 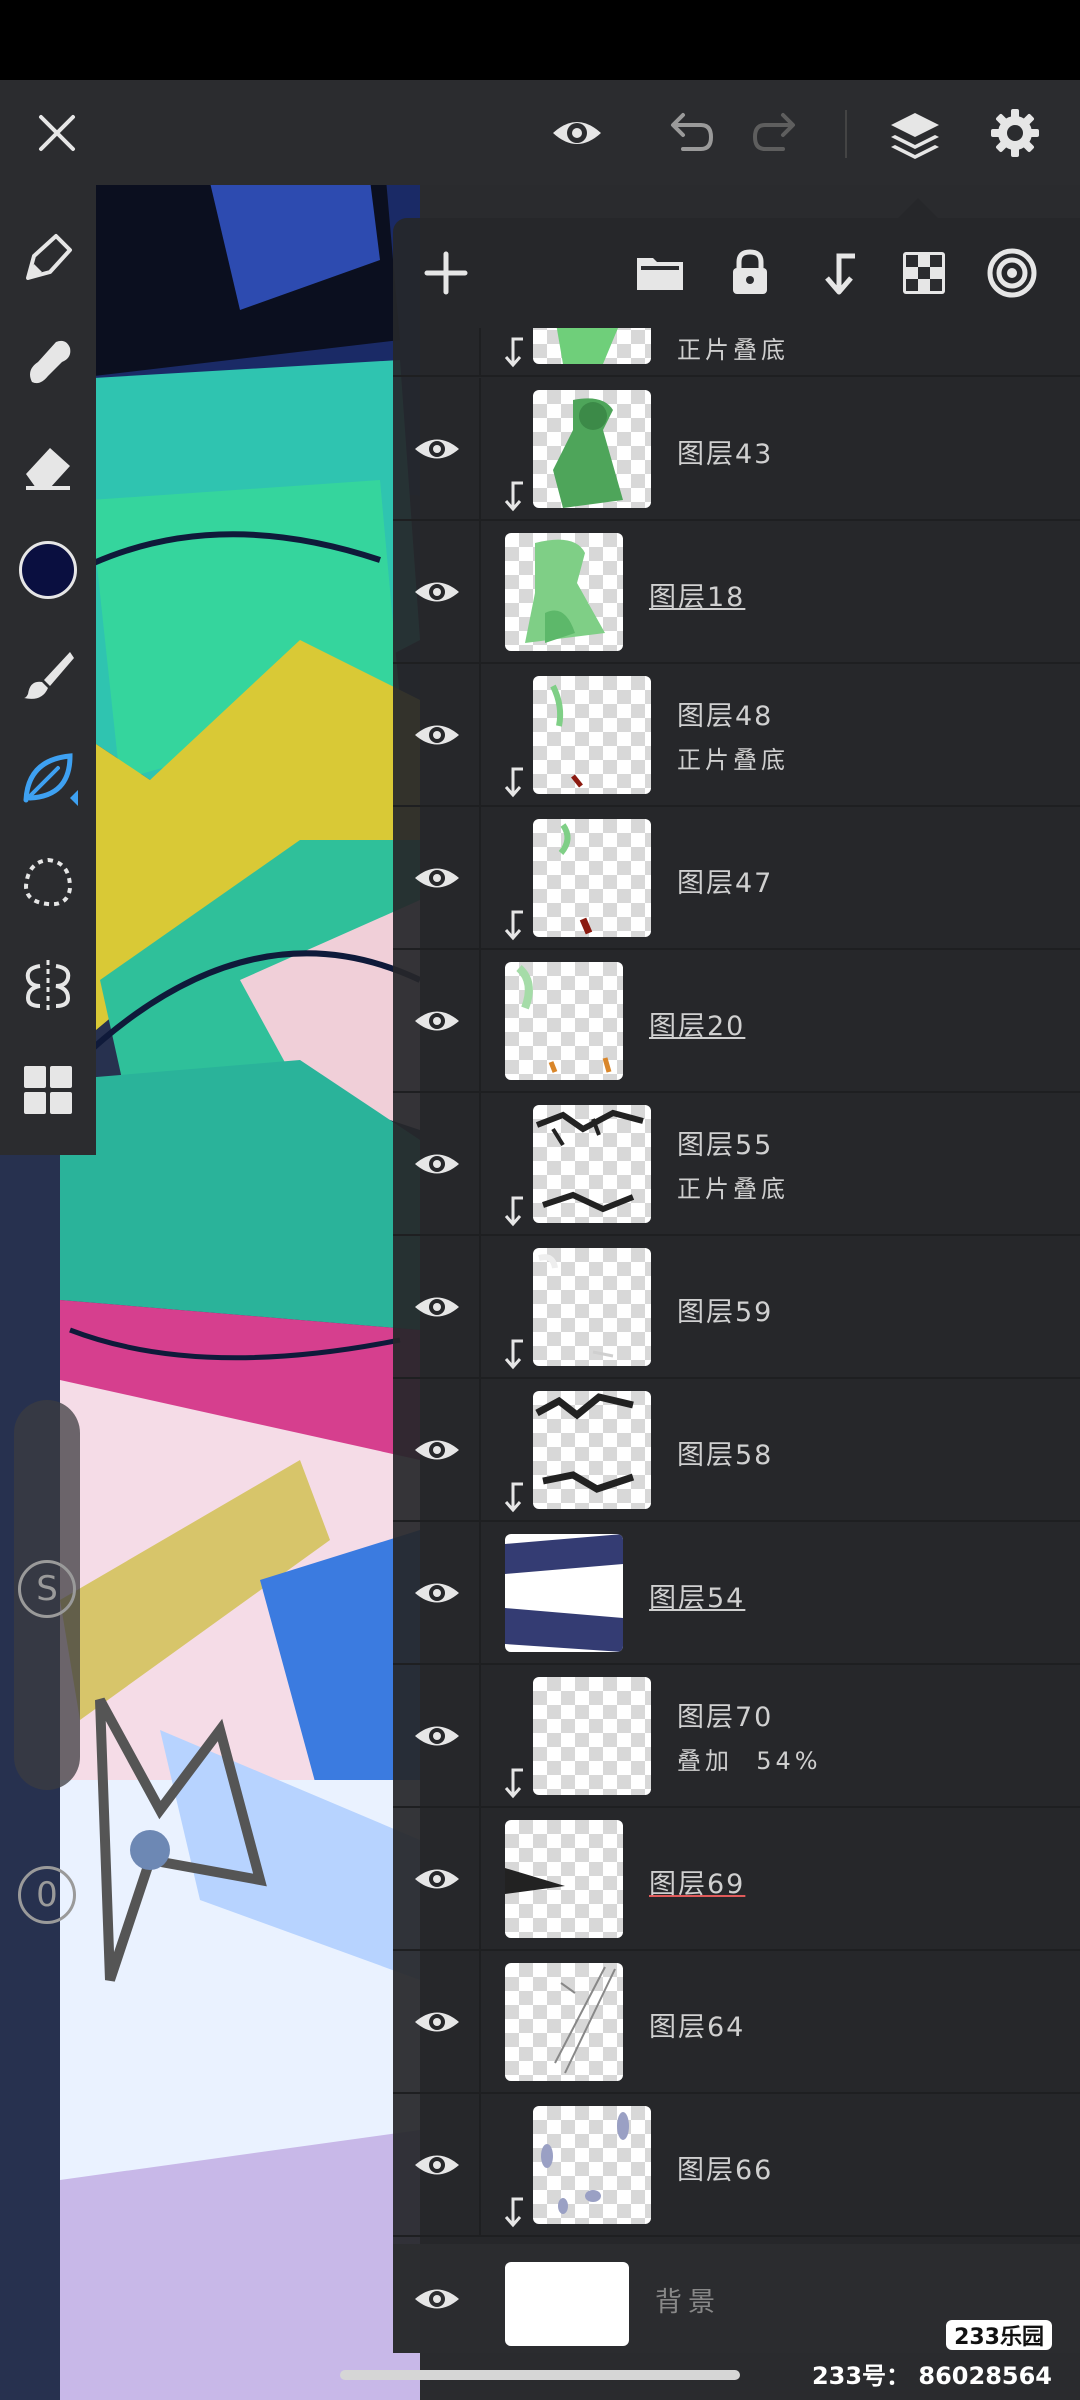 What do you see at coordinates (999, 2335) in the screenshot?
I see `watermark-logo: 233乐园` at bounding box center [999, 2335].